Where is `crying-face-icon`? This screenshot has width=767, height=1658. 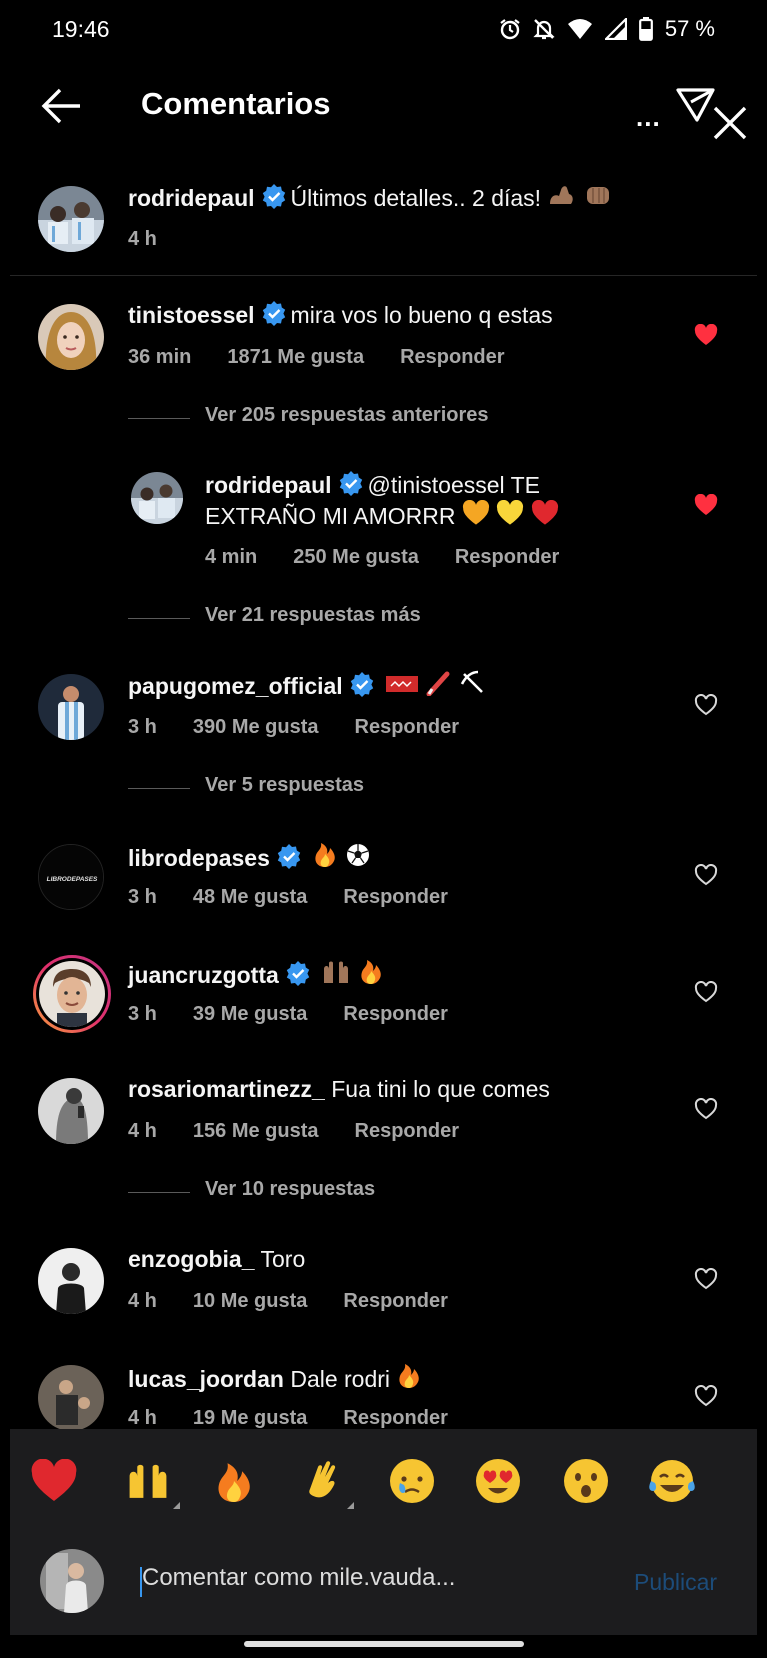 crying-face-icon is located at coordinates (412, 1481).